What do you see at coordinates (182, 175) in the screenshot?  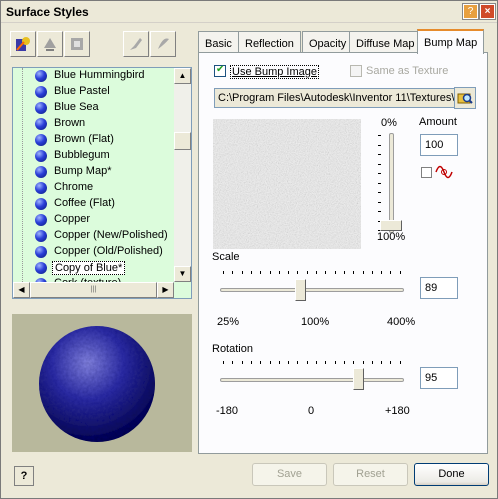 I see `vertical-scrollbar: ▲ ▼` at bounding box center [182, 175].